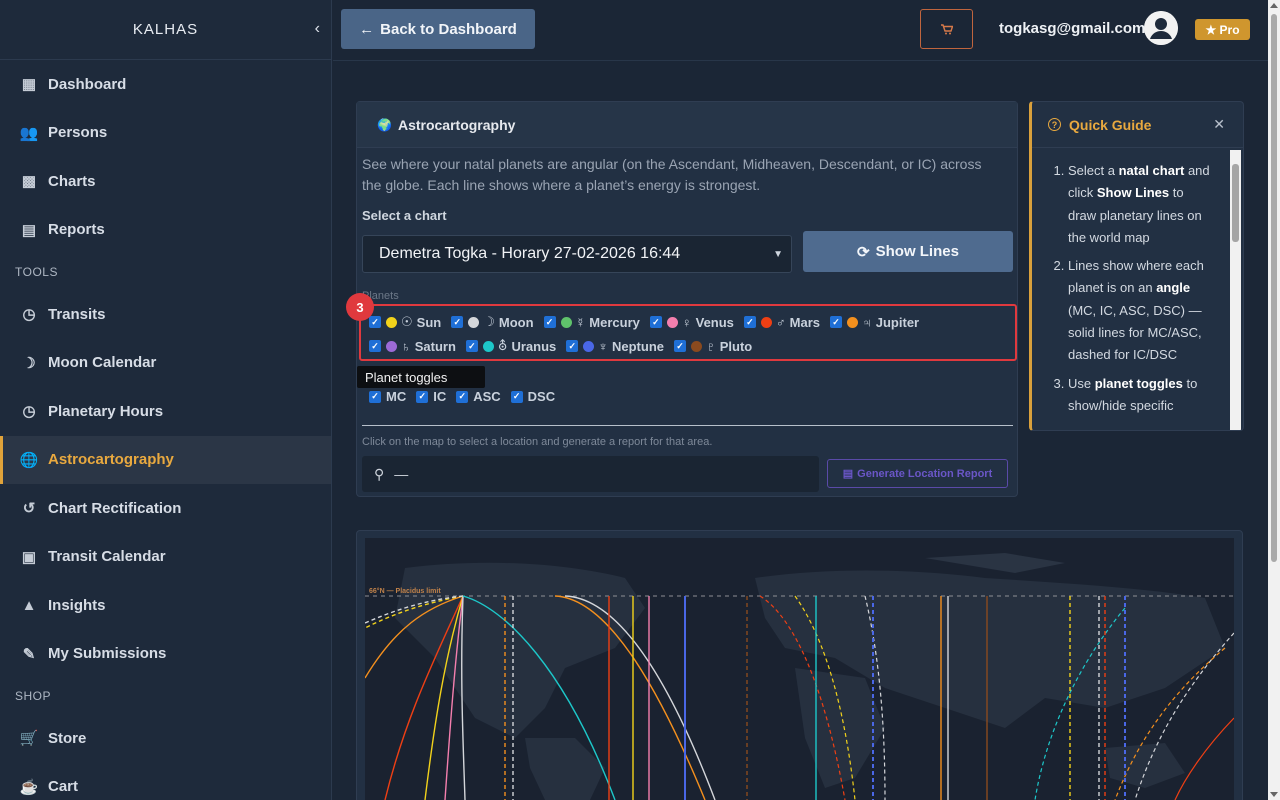 This screenshot has height=800, width=1280. I want to click on avatar, so click(1161, 28).